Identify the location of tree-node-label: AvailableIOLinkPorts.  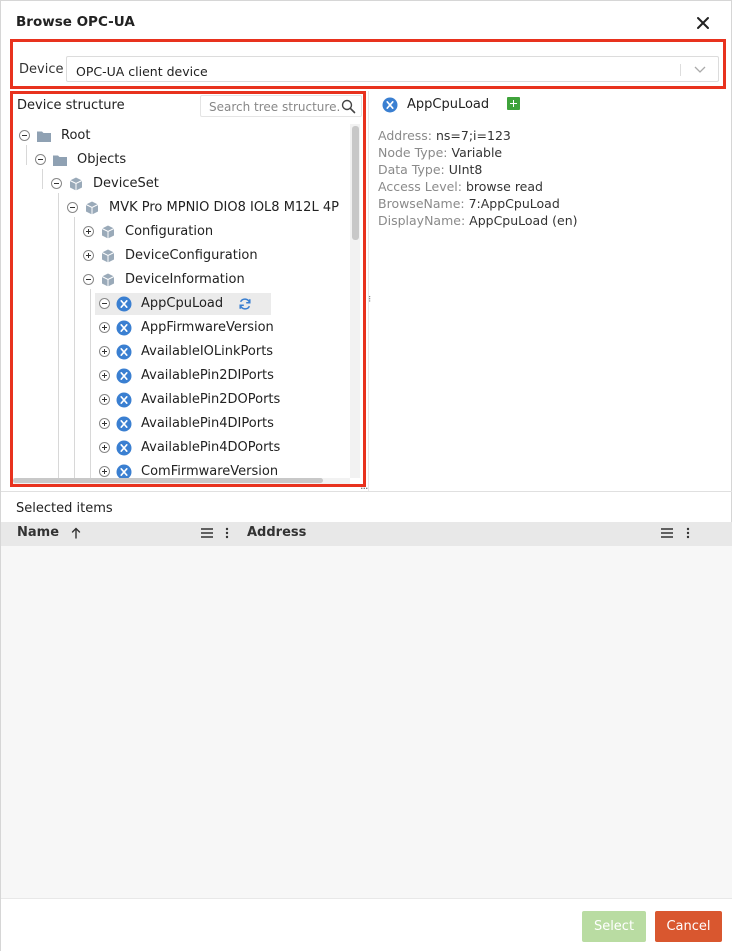
(207, 351).